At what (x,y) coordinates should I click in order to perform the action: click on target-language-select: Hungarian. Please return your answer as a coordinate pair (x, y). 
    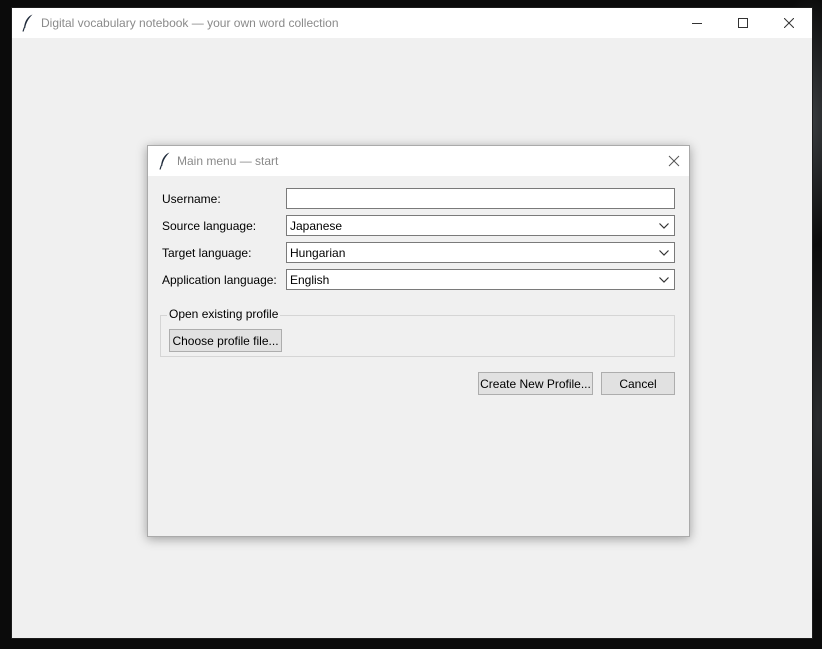
    Looking at the image, I should click on (480, 252).